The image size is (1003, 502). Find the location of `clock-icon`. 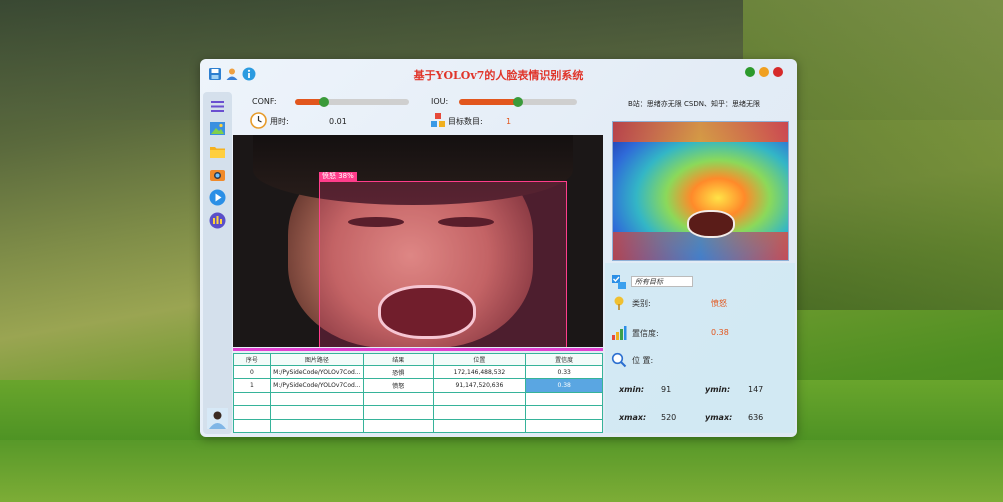

clock-icon is located at coordinates (258, 120).